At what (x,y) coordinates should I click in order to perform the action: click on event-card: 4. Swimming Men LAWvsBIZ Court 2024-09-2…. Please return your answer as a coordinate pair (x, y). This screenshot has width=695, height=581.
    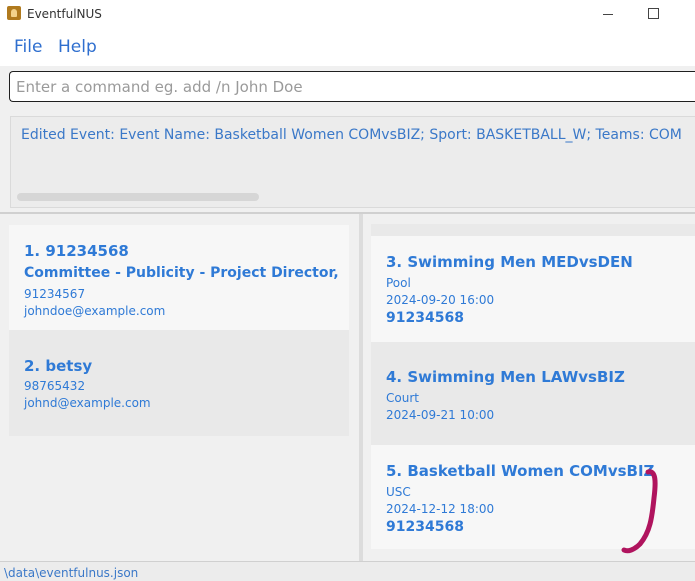
    Looking at the image, I should click on (533, 393).